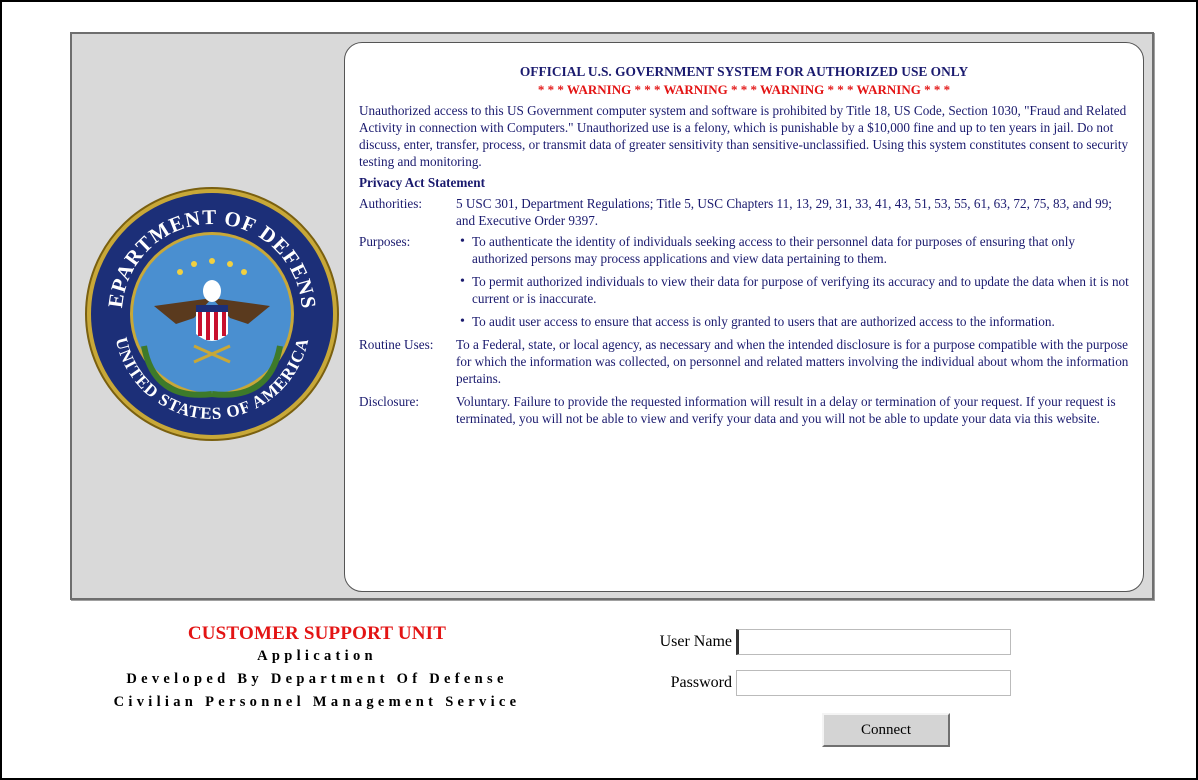 Image resolution: width=1198 pixels, height=780 pixels. Describe the element at coordinates (886, 730) in the screenshot. I see `connect-button: Connect` at that location.